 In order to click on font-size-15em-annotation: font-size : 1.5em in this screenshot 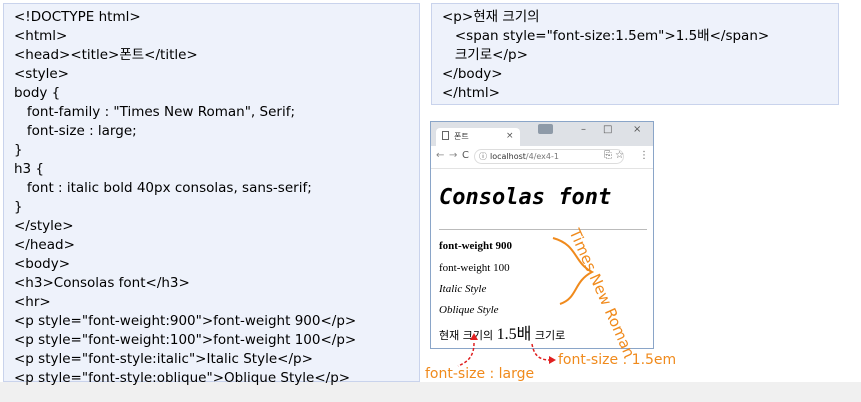, I will do `click(617, 360)`.